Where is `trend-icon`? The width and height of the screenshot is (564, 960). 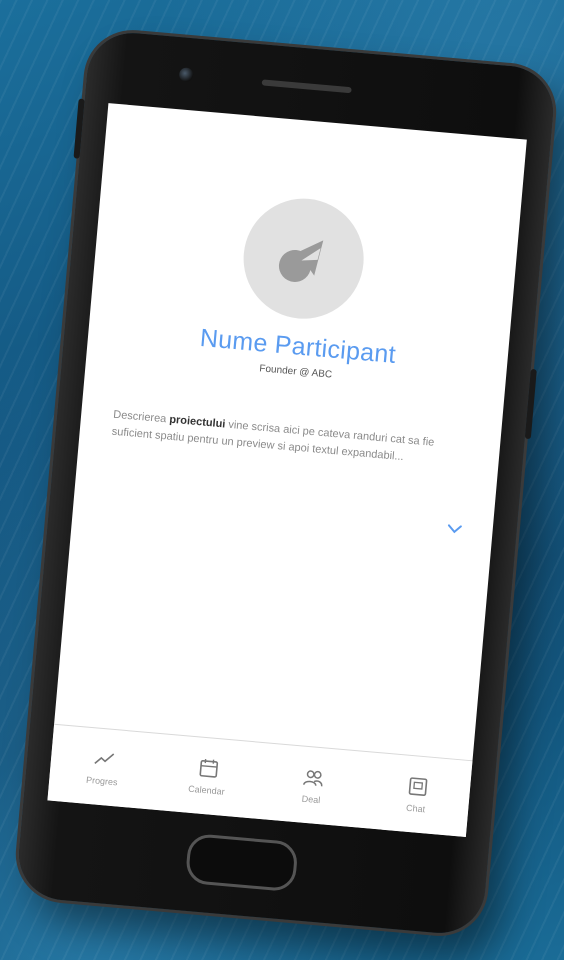
trend-icon is located at coordinates (103, 758).